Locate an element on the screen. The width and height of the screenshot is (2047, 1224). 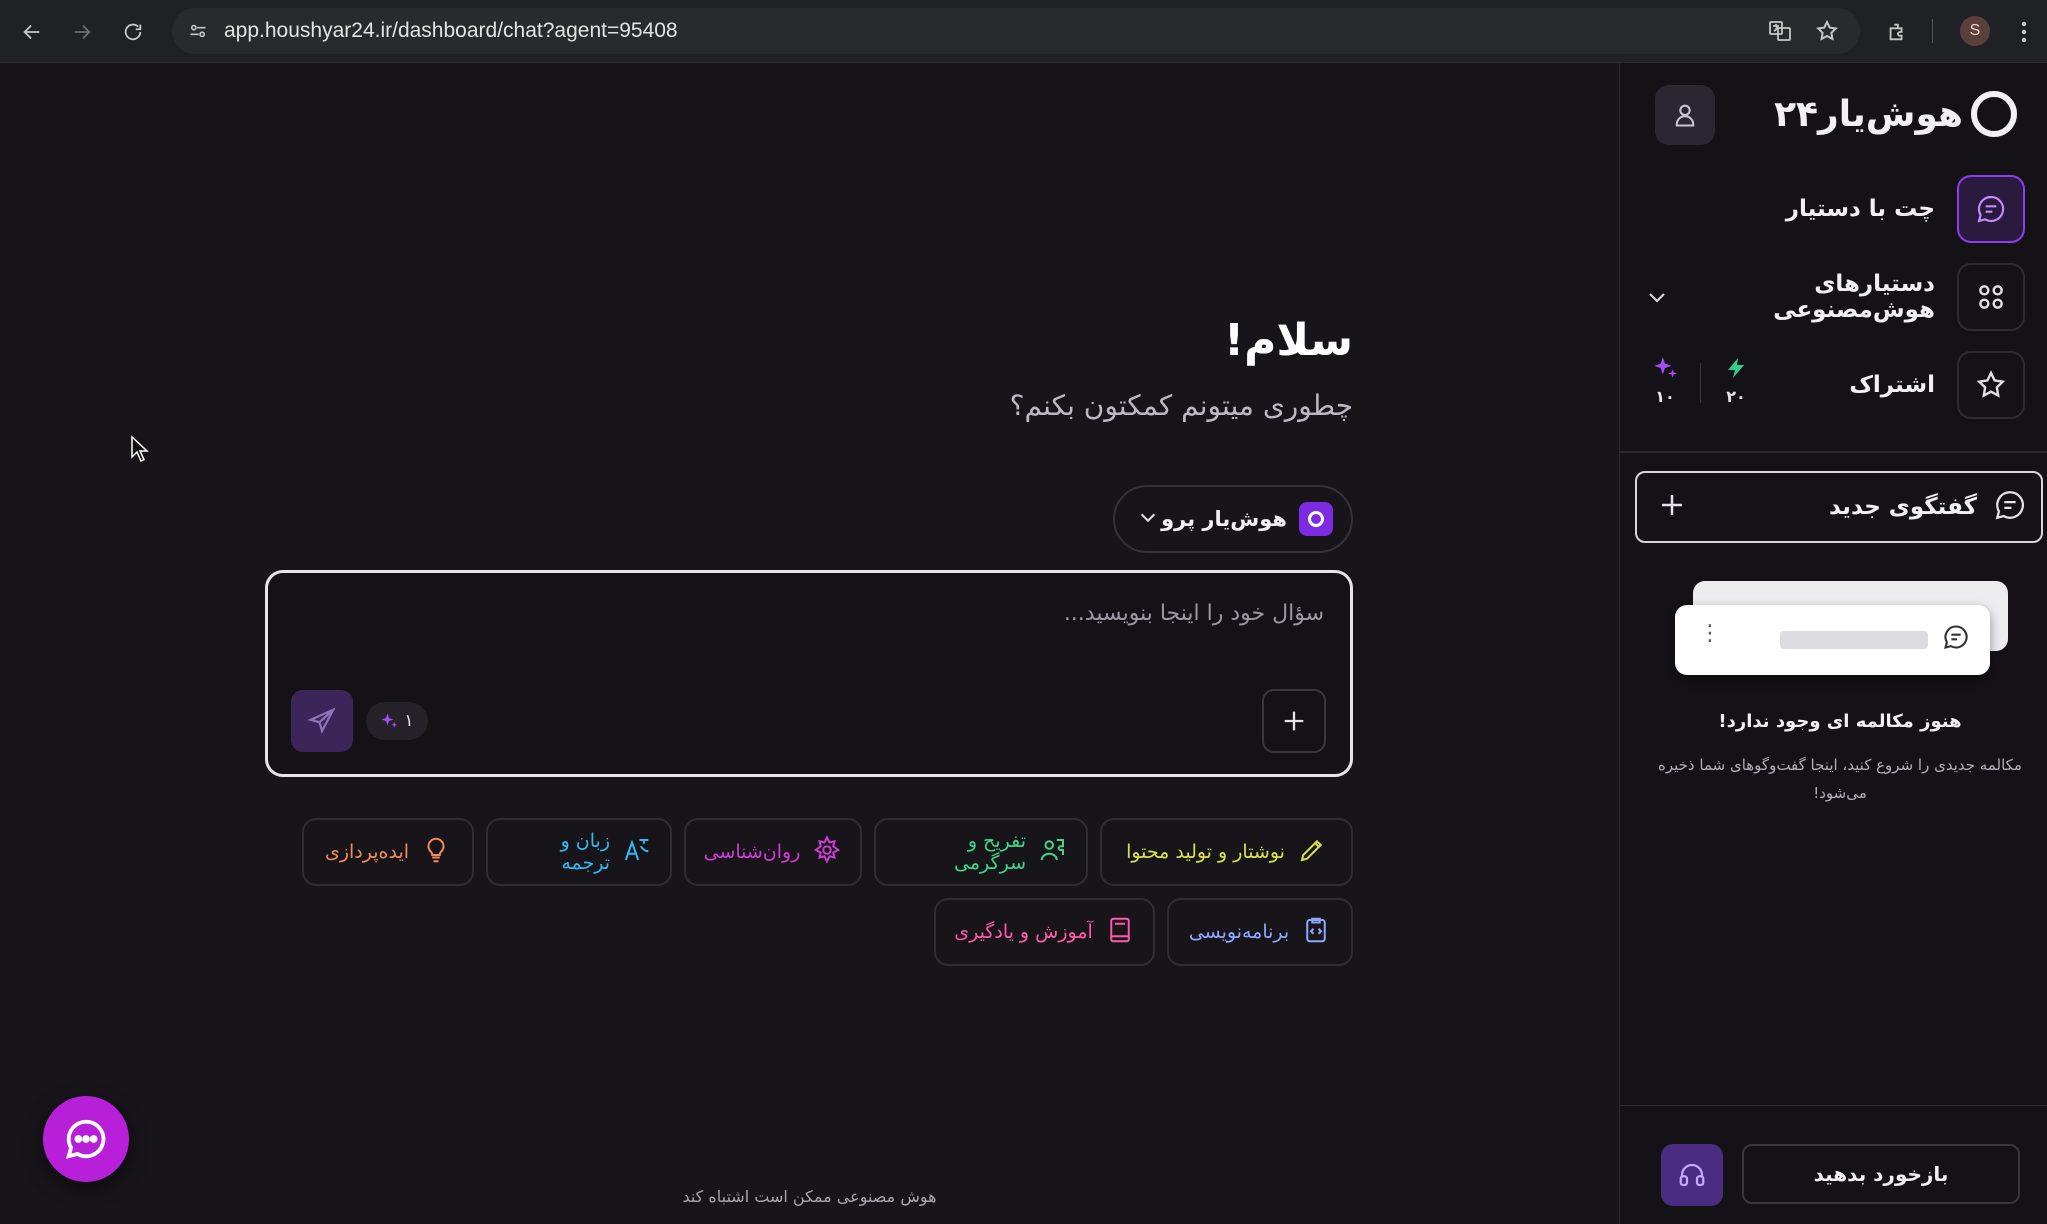
new-chat-label: گفتگوی جدید is located at coordinates (1903, 507).